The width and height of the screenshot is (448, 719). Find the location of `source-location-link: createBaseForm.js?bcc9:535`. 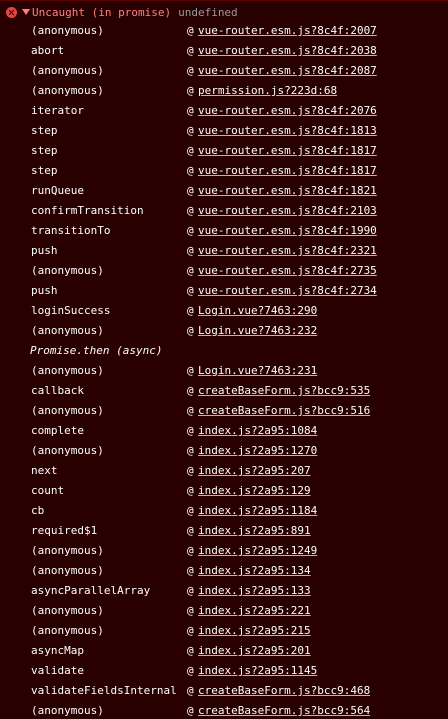

source-location-link: createBaseForm.js?bcc9:535 is located at coordinates (284, 391).